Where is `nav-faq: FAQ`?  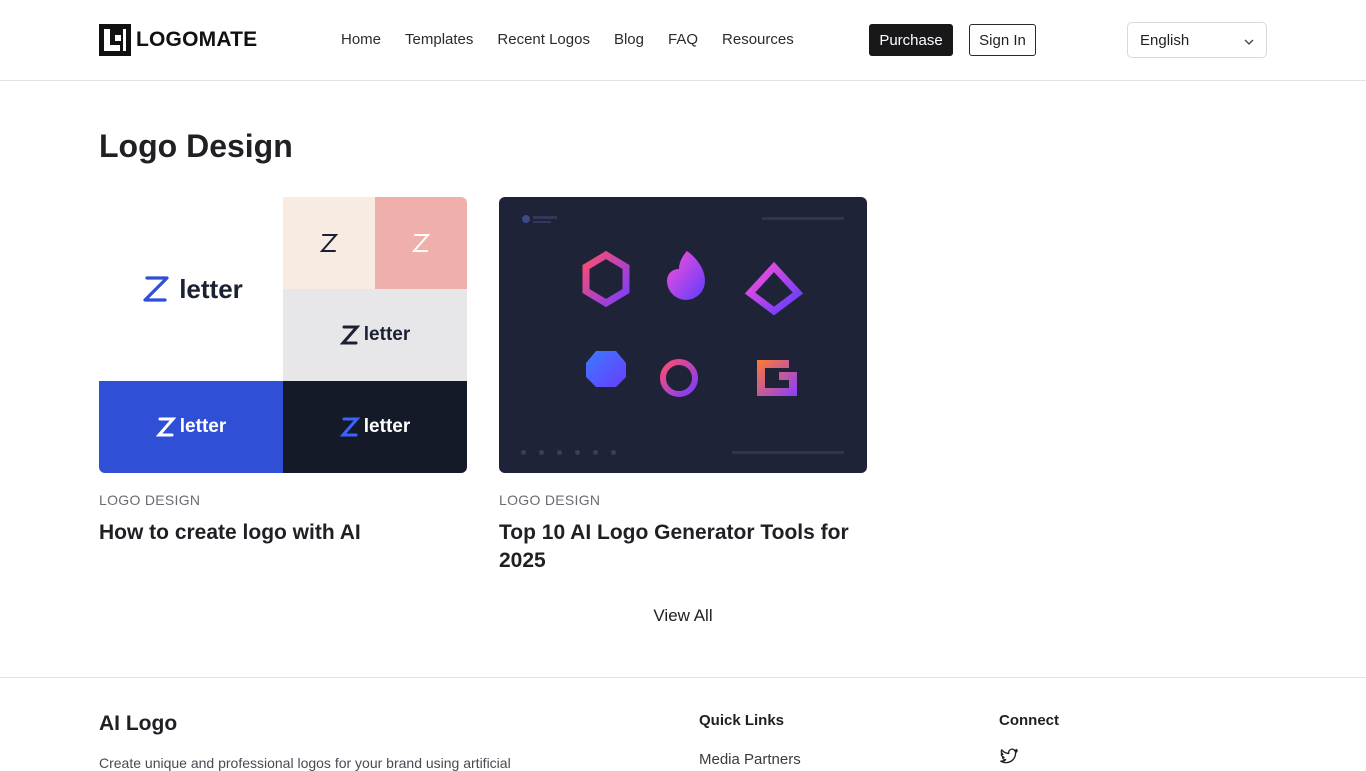
nav-faq: FAQ is located at coordinates (683, 40).